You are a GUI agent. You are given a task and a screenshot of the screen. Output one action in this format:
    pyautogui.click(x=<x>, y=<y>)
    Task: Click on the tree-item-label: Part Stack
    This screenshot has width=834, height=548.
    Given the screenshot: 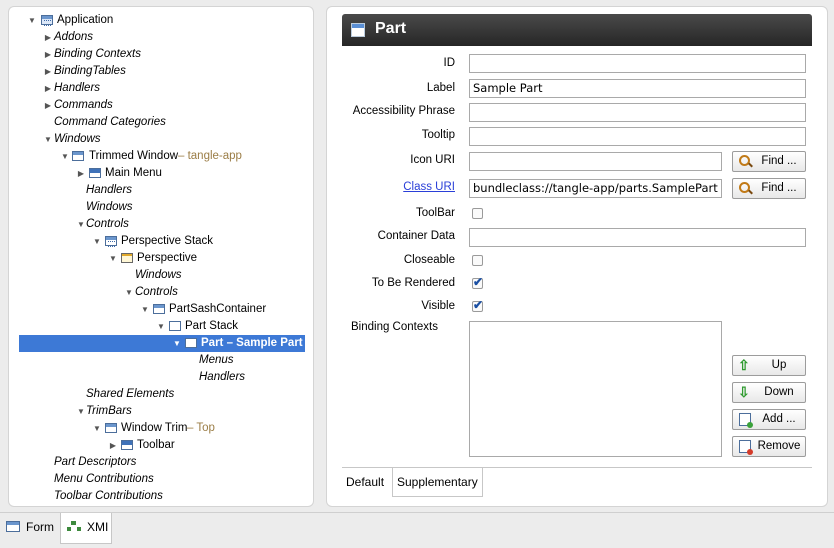 What is the action you would take?
    pyautogui.click(x=212, y=326)
    